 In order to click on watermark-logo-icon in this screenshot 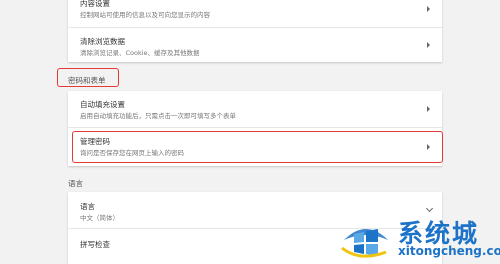, I will do `click(364, 243)`.